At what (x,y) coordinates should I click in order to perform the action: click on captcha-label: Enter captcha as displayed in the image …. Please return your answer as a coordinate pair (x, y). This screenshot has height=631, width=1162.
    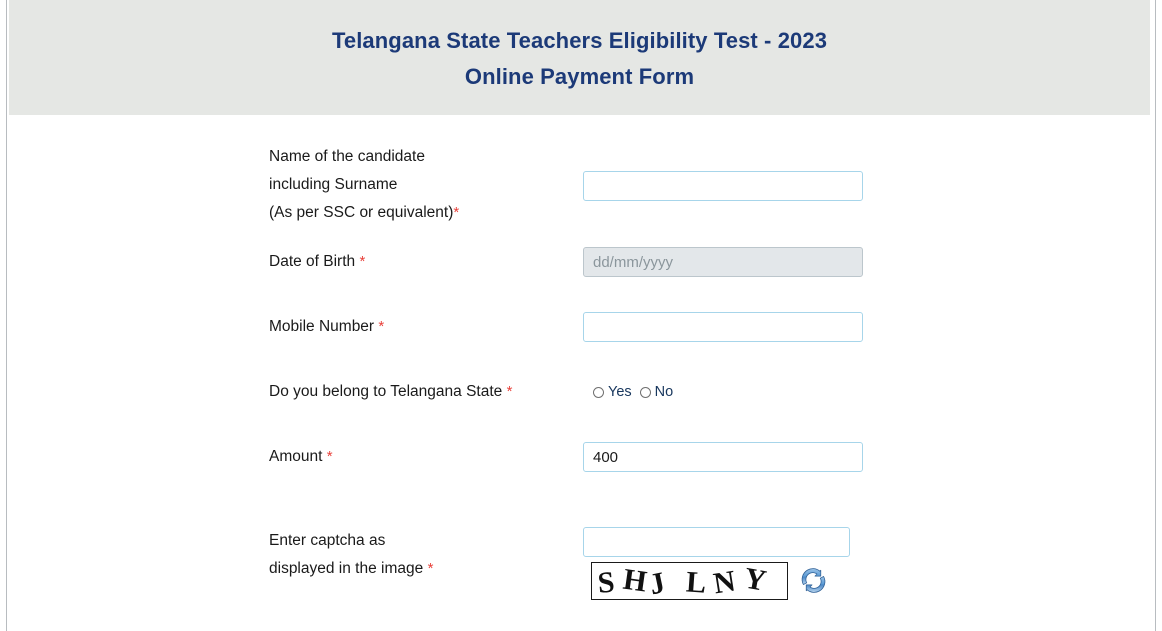
    Looking at the image, I should click on (351, 555).